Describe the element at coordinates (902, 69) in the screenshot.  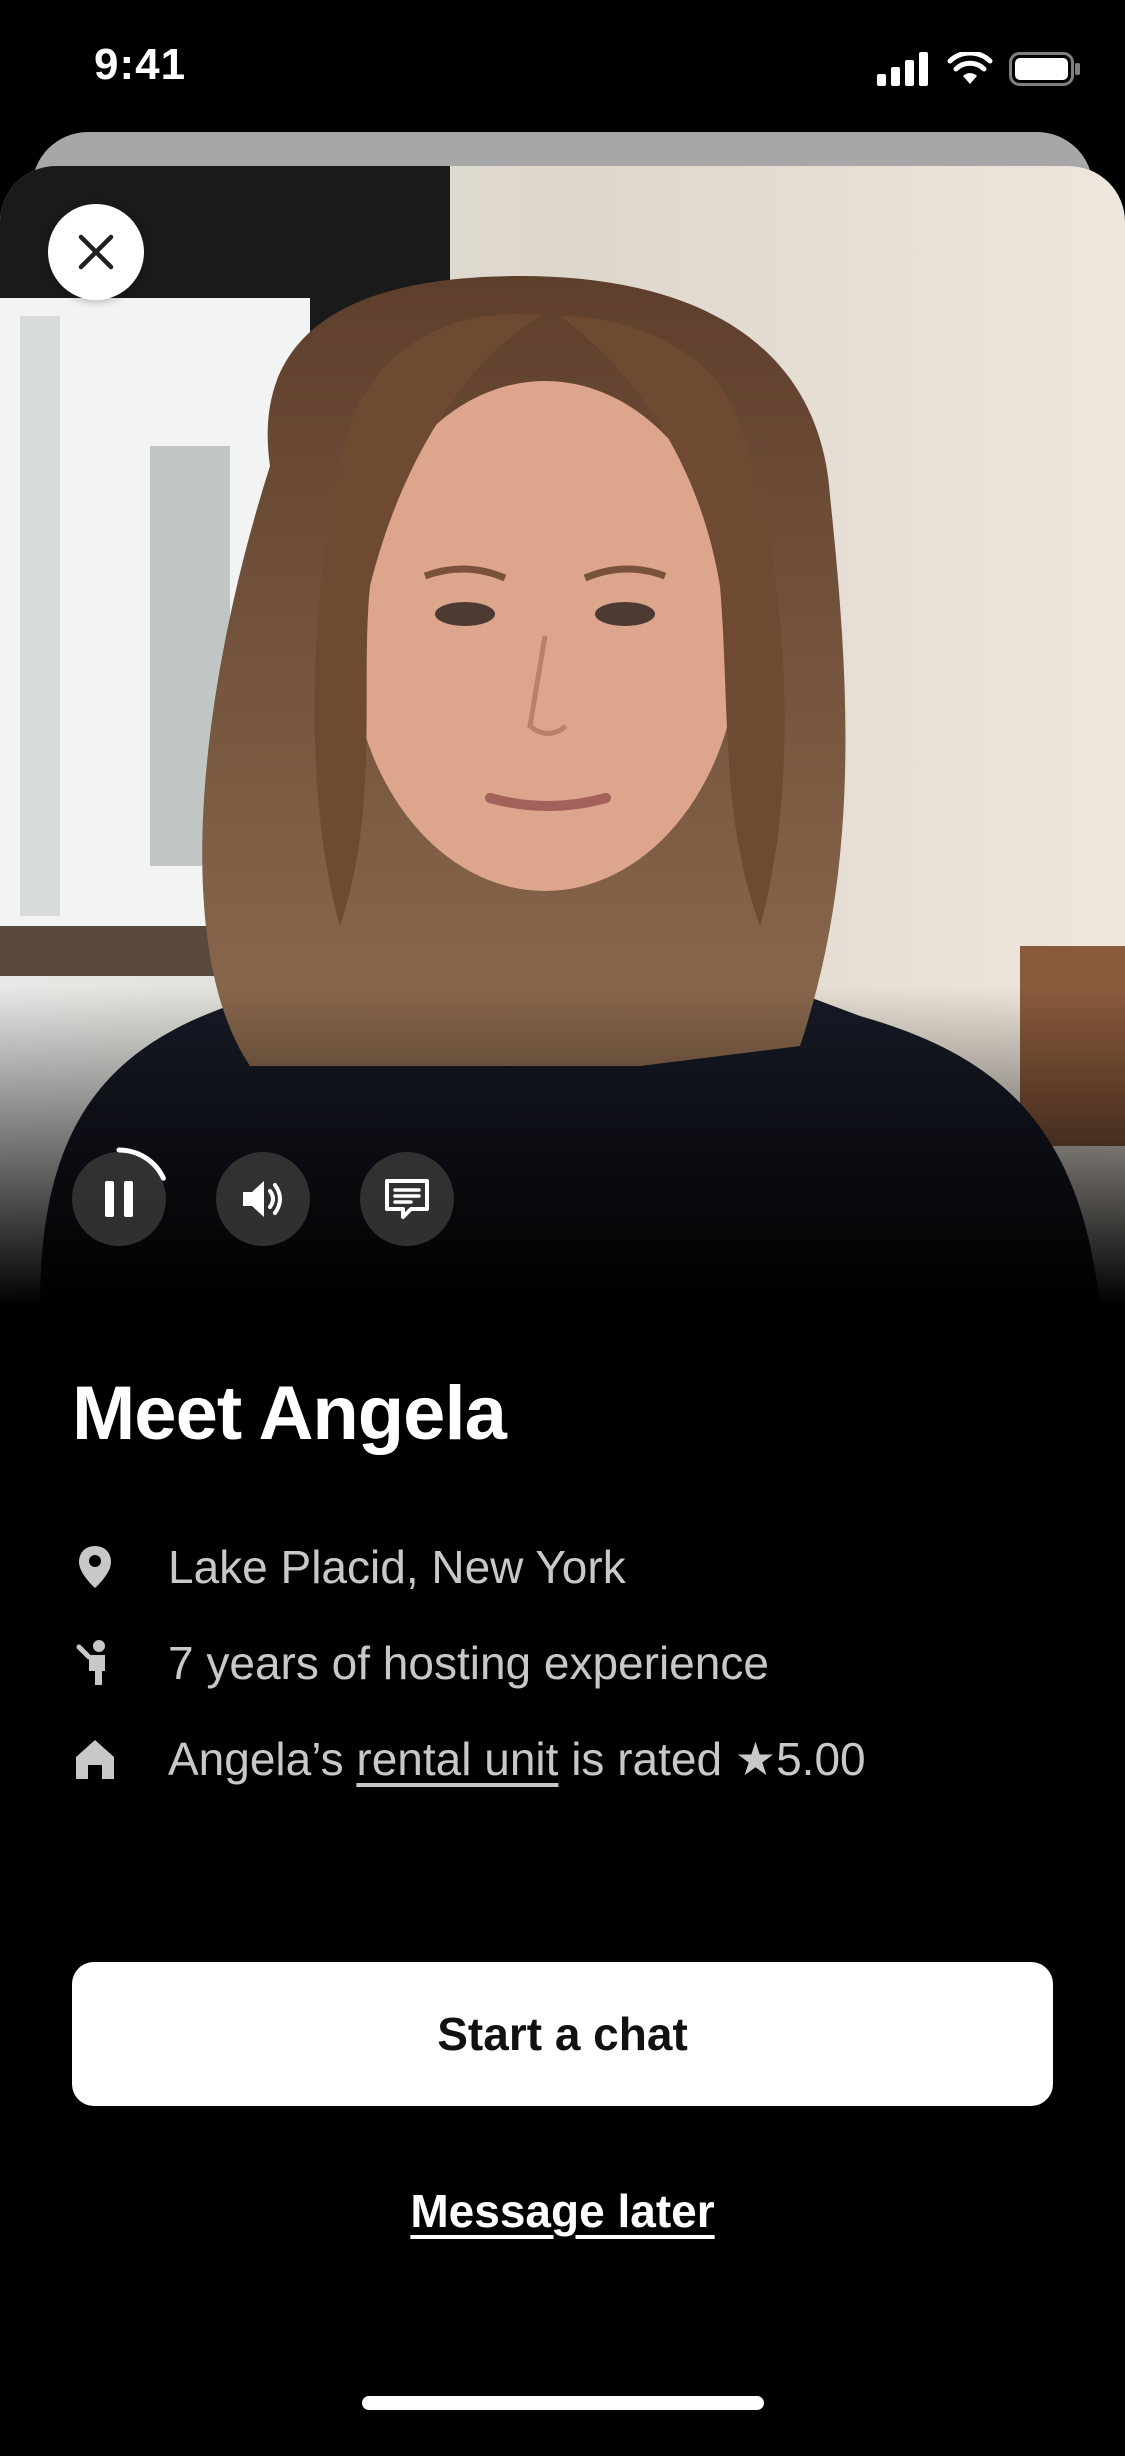
I see `cellular-signal-icon` at that location.